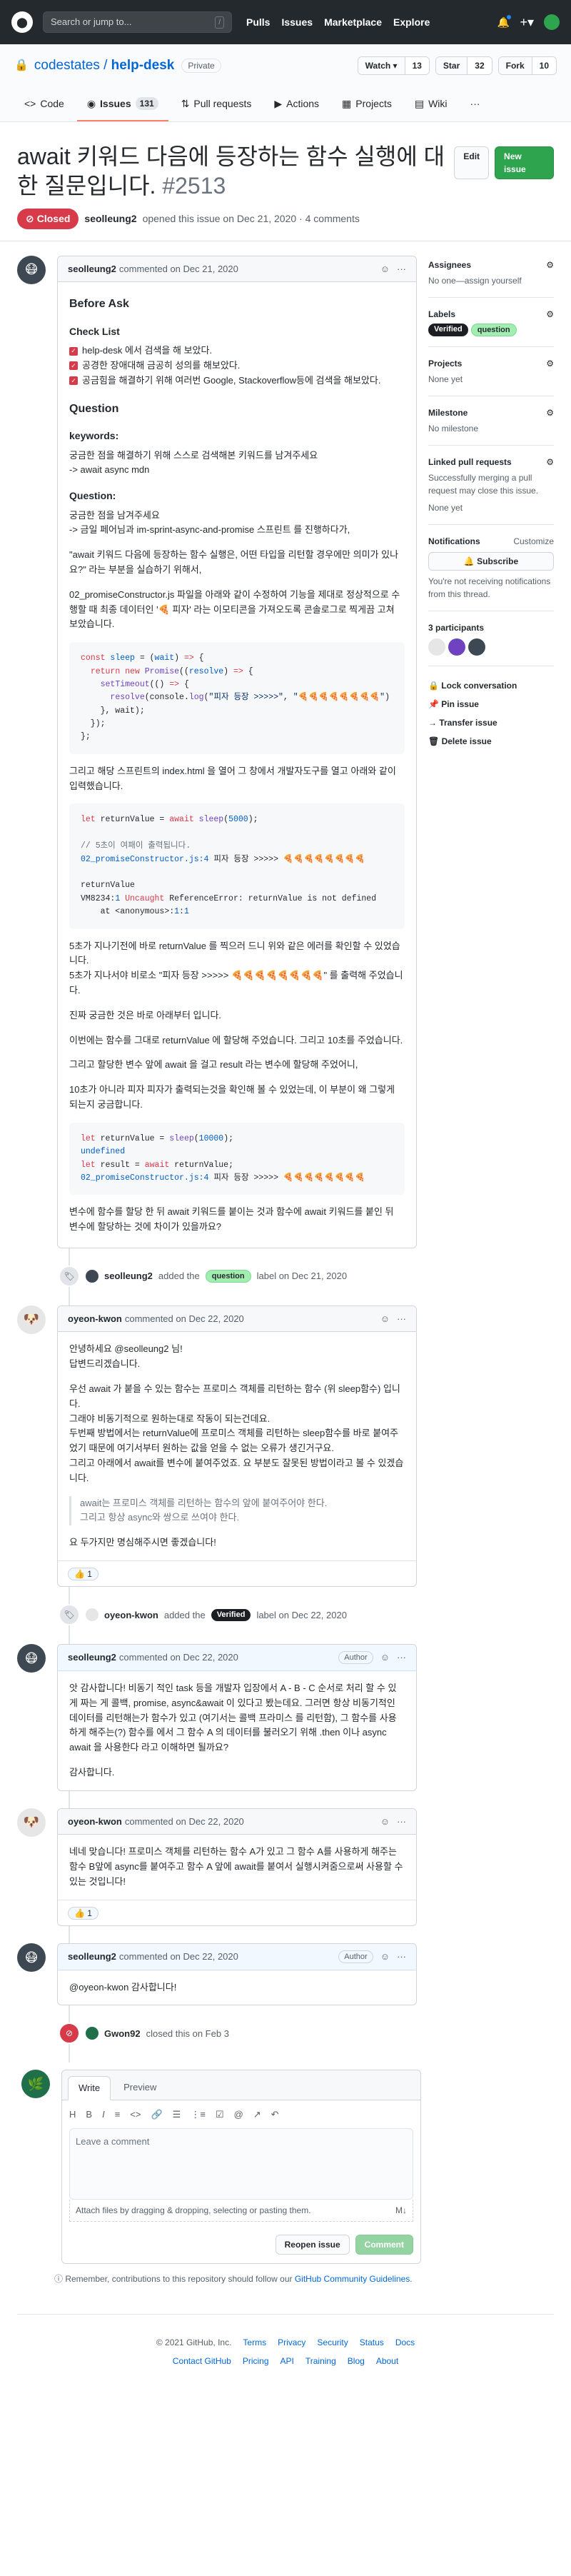  What do you see at coordinates (479, 66) in the screenshot?
I see `star-count: 32` at bounding box center [479, 66].